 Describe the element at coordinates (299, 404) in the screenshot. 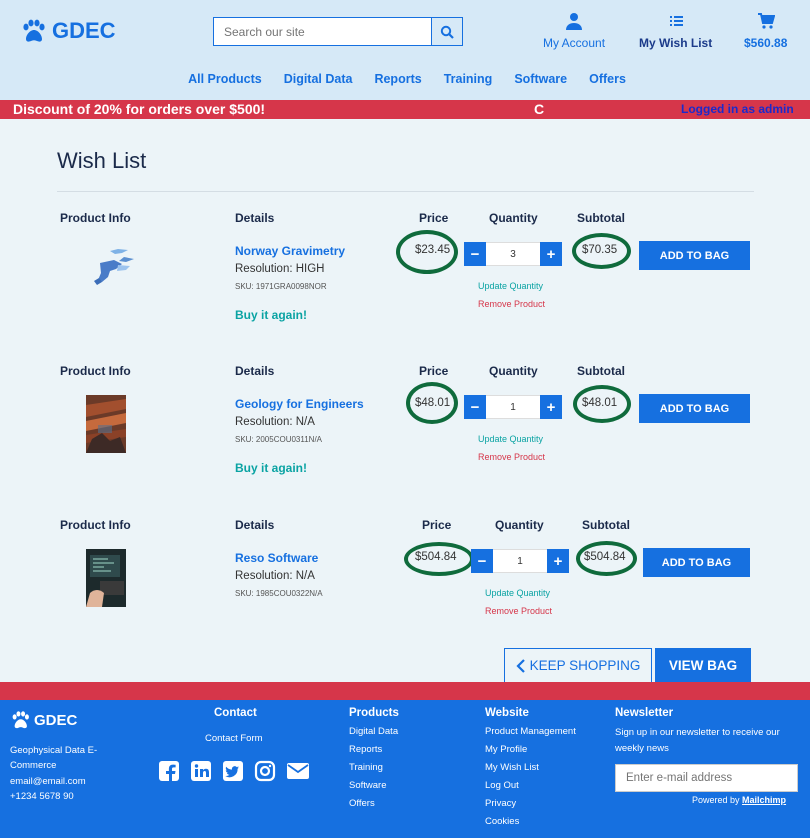

I see `product-name-link: Geology for Engineers` at that location.